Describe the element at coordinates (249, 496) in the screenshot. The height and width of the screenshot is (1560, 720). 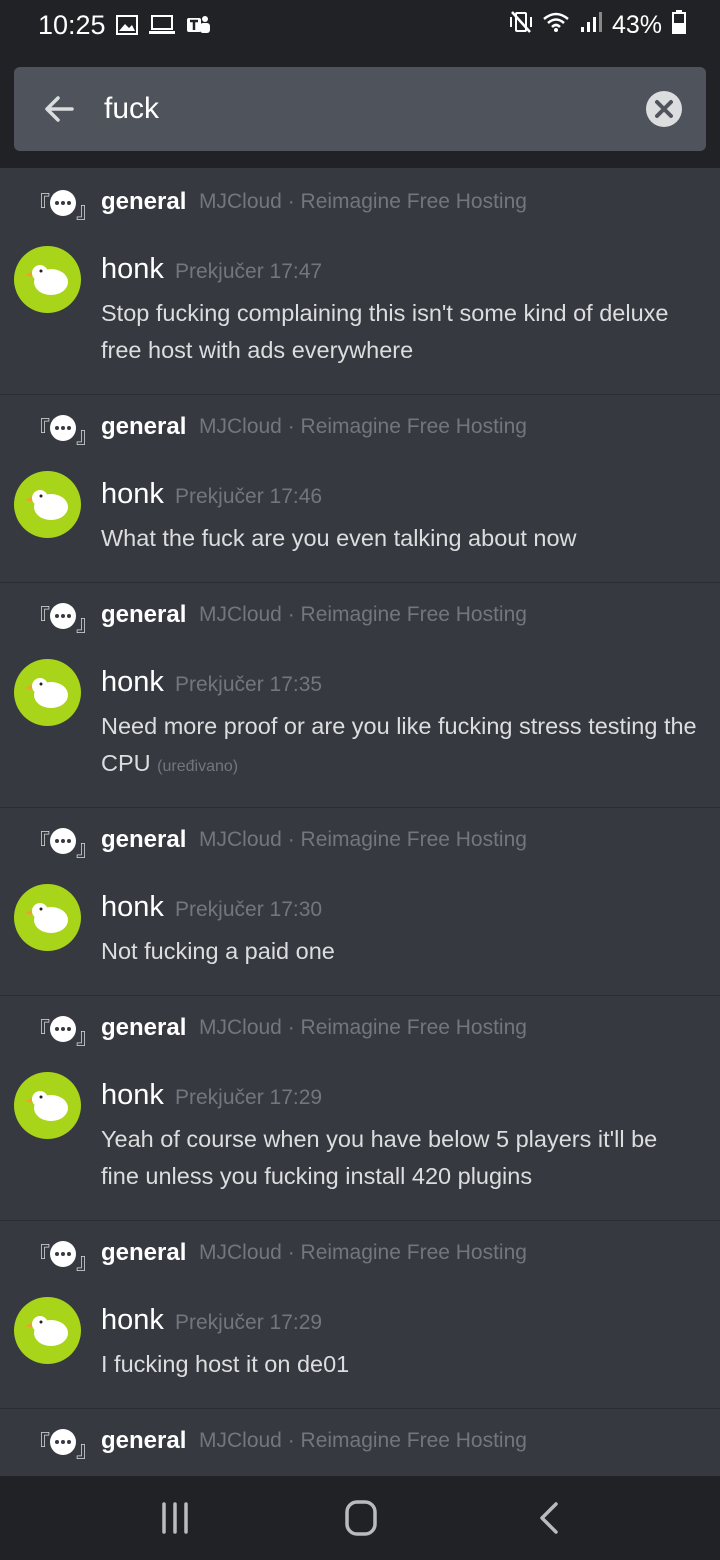
I see `message-timestamp: Prekjučer 17:46` at that location.